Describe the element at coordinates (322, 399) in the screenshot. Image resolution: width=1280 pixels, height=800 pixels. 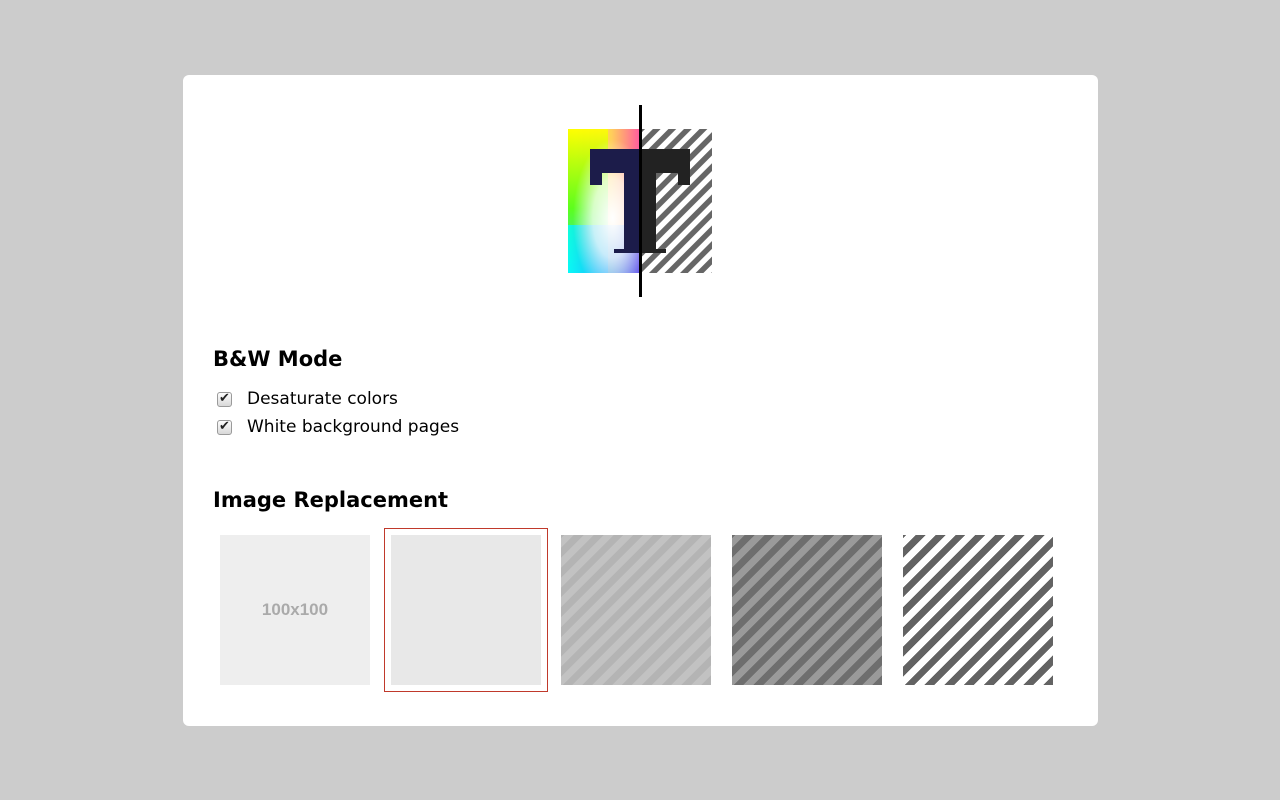
I see `desaturate-colors-label: Desaturate colors` at that location.